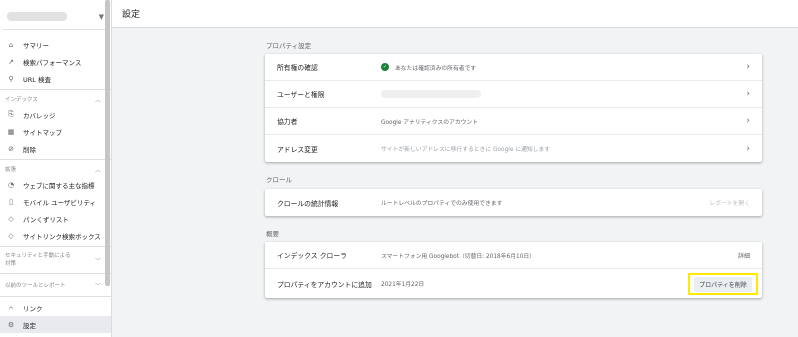 The width and height of the screenshot is (798, 337). I want to click on eye-off-icon: ⊘, so click(11, 148).